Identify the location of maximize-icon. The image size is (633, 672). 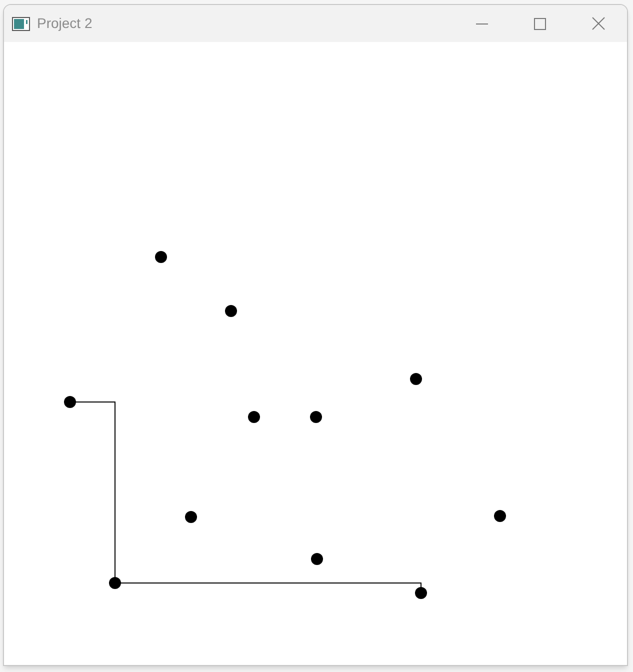
(540, 24).